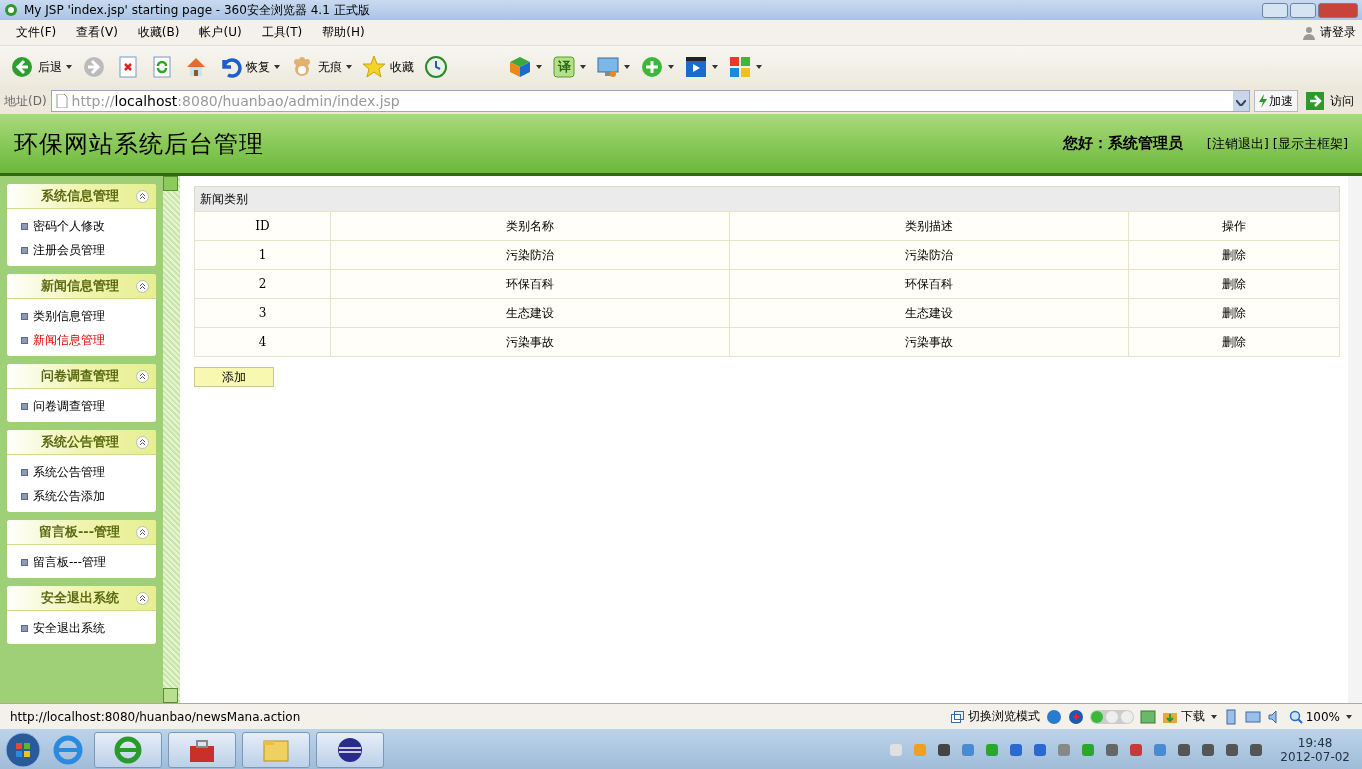 Image resolution: width=1362 pixels, height=769 pixels. I want to click on address-field: http://localhost:8080/huanbao/admin/index.jsp, so click(650, 101).